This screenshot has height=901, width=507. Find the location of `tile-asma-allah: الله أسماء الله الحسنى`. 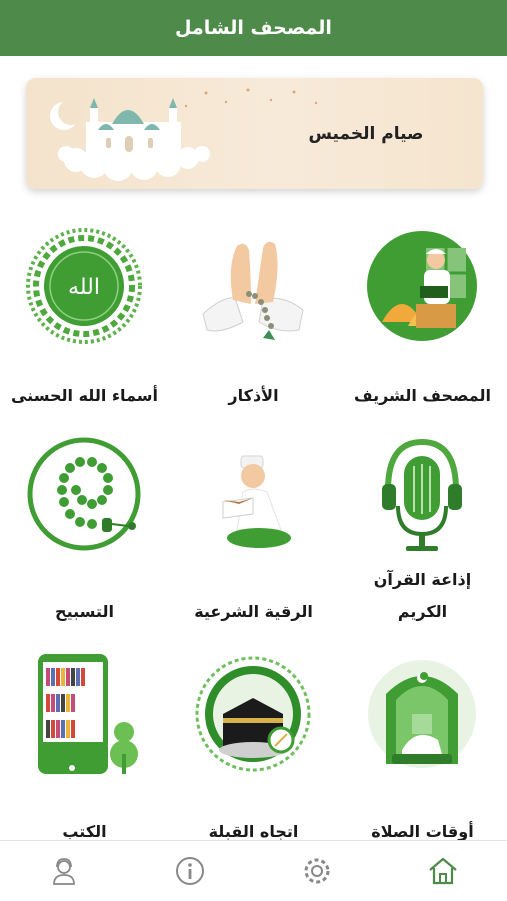

tile-asma-allah: الله أسماء الله الحسنى is located at coordinates (84, 333).